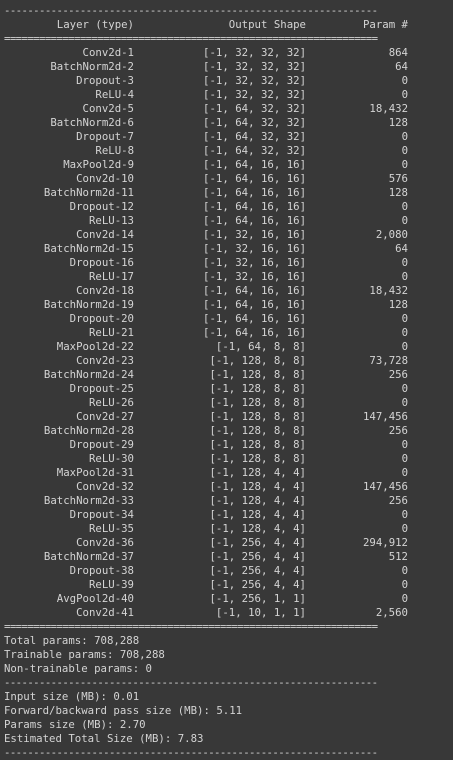 This screenshot has width=453, height=760. Describe the element at coordinates (101, 570) in the screenshot. I see `layer-name-cell: Dropout-38` at that location.